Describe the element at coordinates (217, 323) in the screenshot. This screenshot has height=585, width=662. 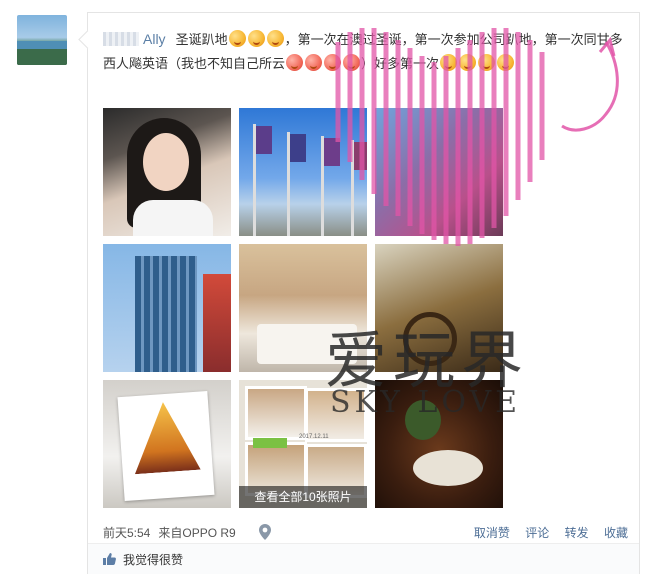
I see `photo-banner` at that location.